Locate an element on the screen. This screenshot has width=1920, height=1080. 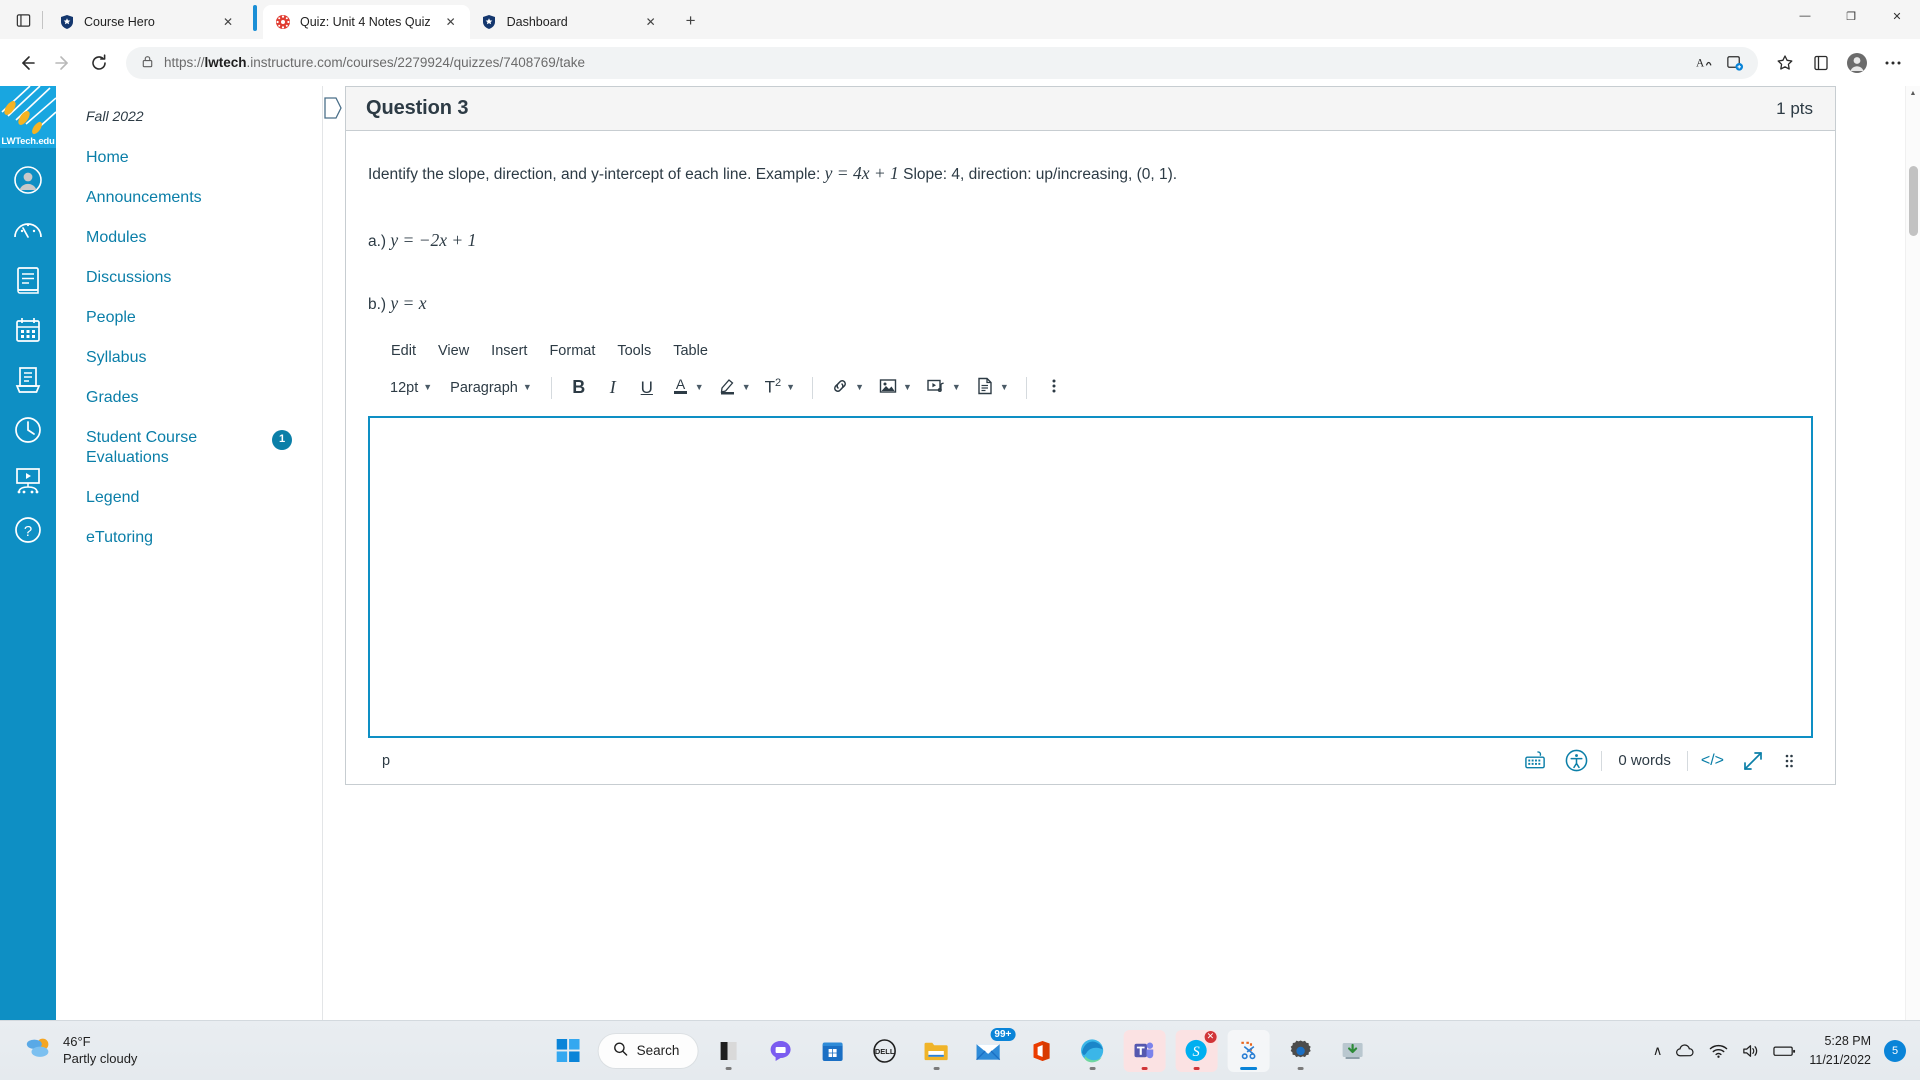
link-button: ▼ is located at coordinates (847, 388).